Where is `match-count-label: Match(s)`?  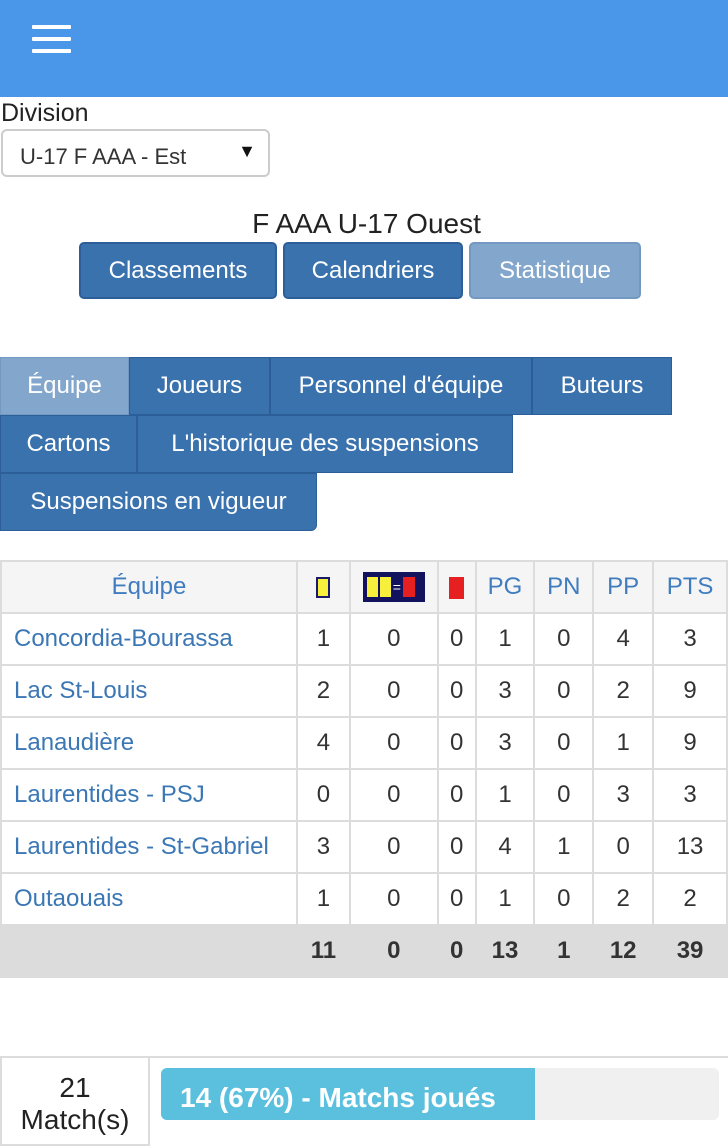 match-count-label: Match(s) is located at coordinates (75, 1119).